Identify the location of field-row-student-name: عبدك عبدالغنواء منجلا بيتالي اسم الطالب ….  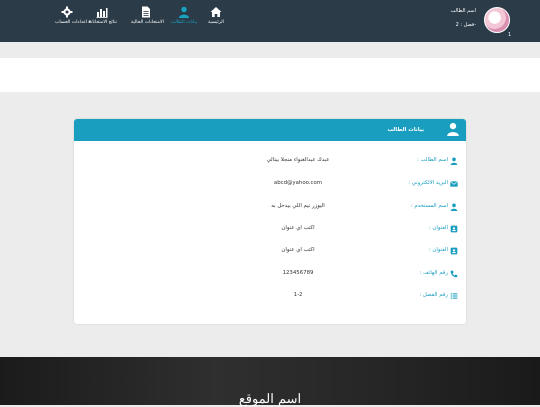
(358, 162).